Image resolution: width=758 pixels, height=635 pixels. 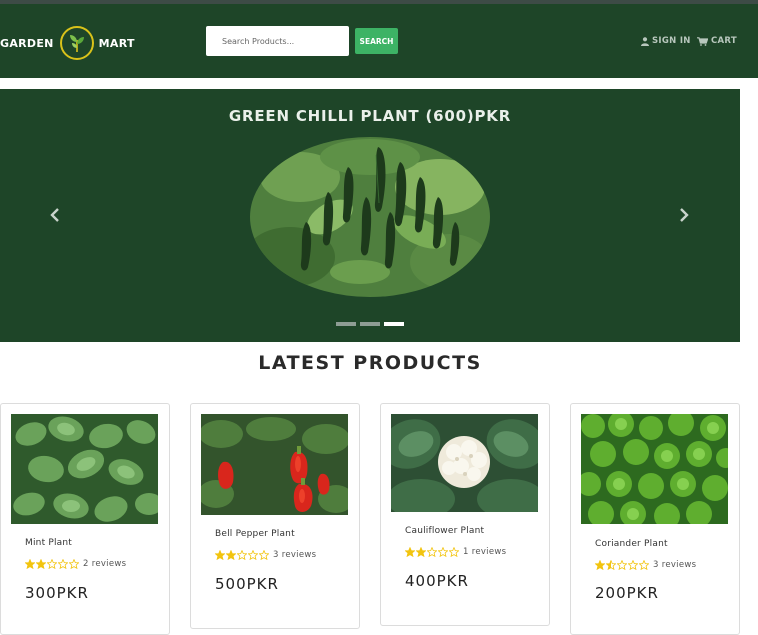 What do you see at coordinates (84, 469) in the screenshot?
I see `mint-plant-image` at bounding box center [84, 469].